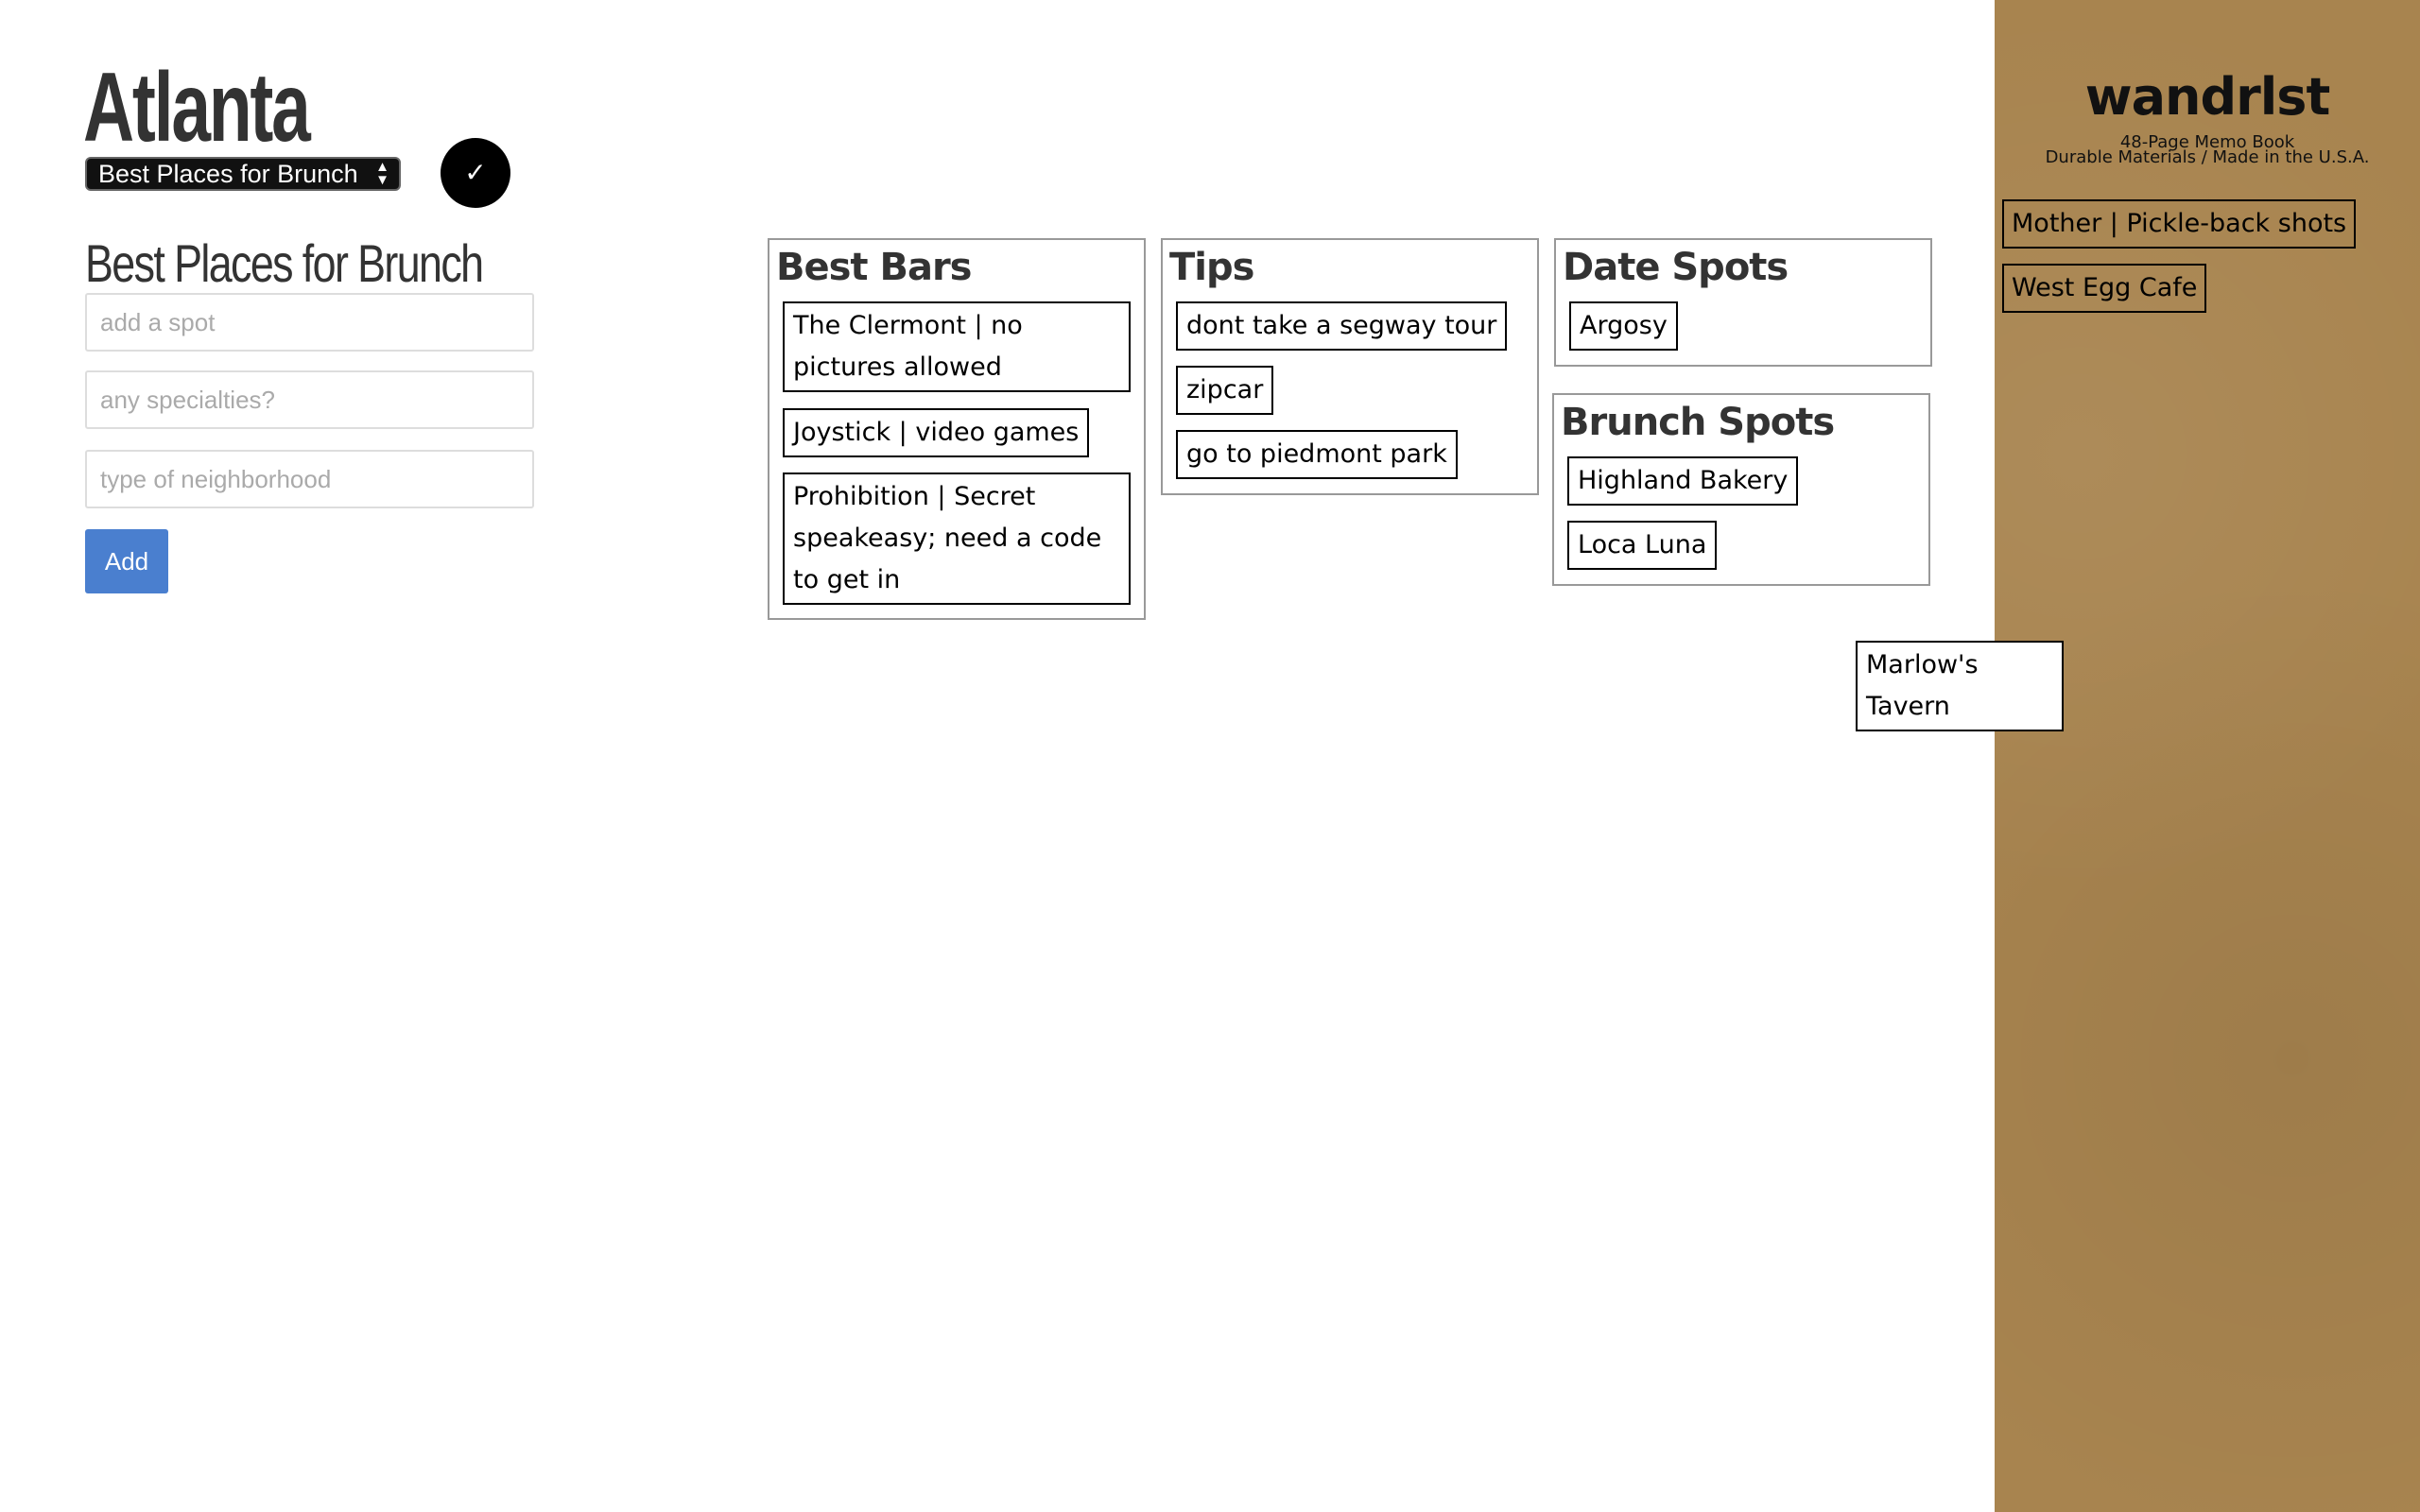  Describe the element at coordinates (1225, 390) in the screenshot. I see `card: zipcar` at that location.